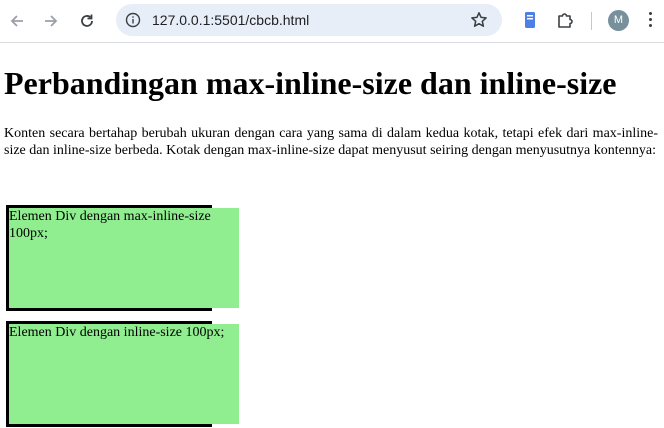 The image size is (664, 428). What do you see at coordinates (650, 21) in the screenshot?
I see `browser-menu-icon` at bounding box center [650, 21].